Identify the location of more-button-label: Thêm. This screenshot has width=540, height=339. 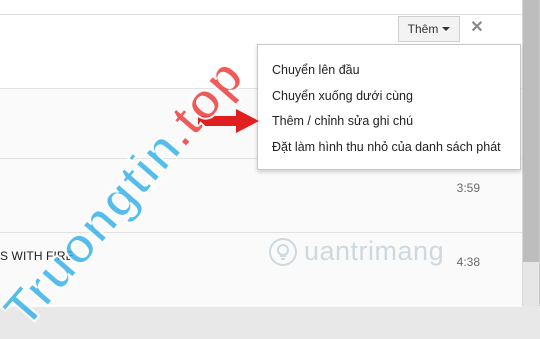
(423, 29).